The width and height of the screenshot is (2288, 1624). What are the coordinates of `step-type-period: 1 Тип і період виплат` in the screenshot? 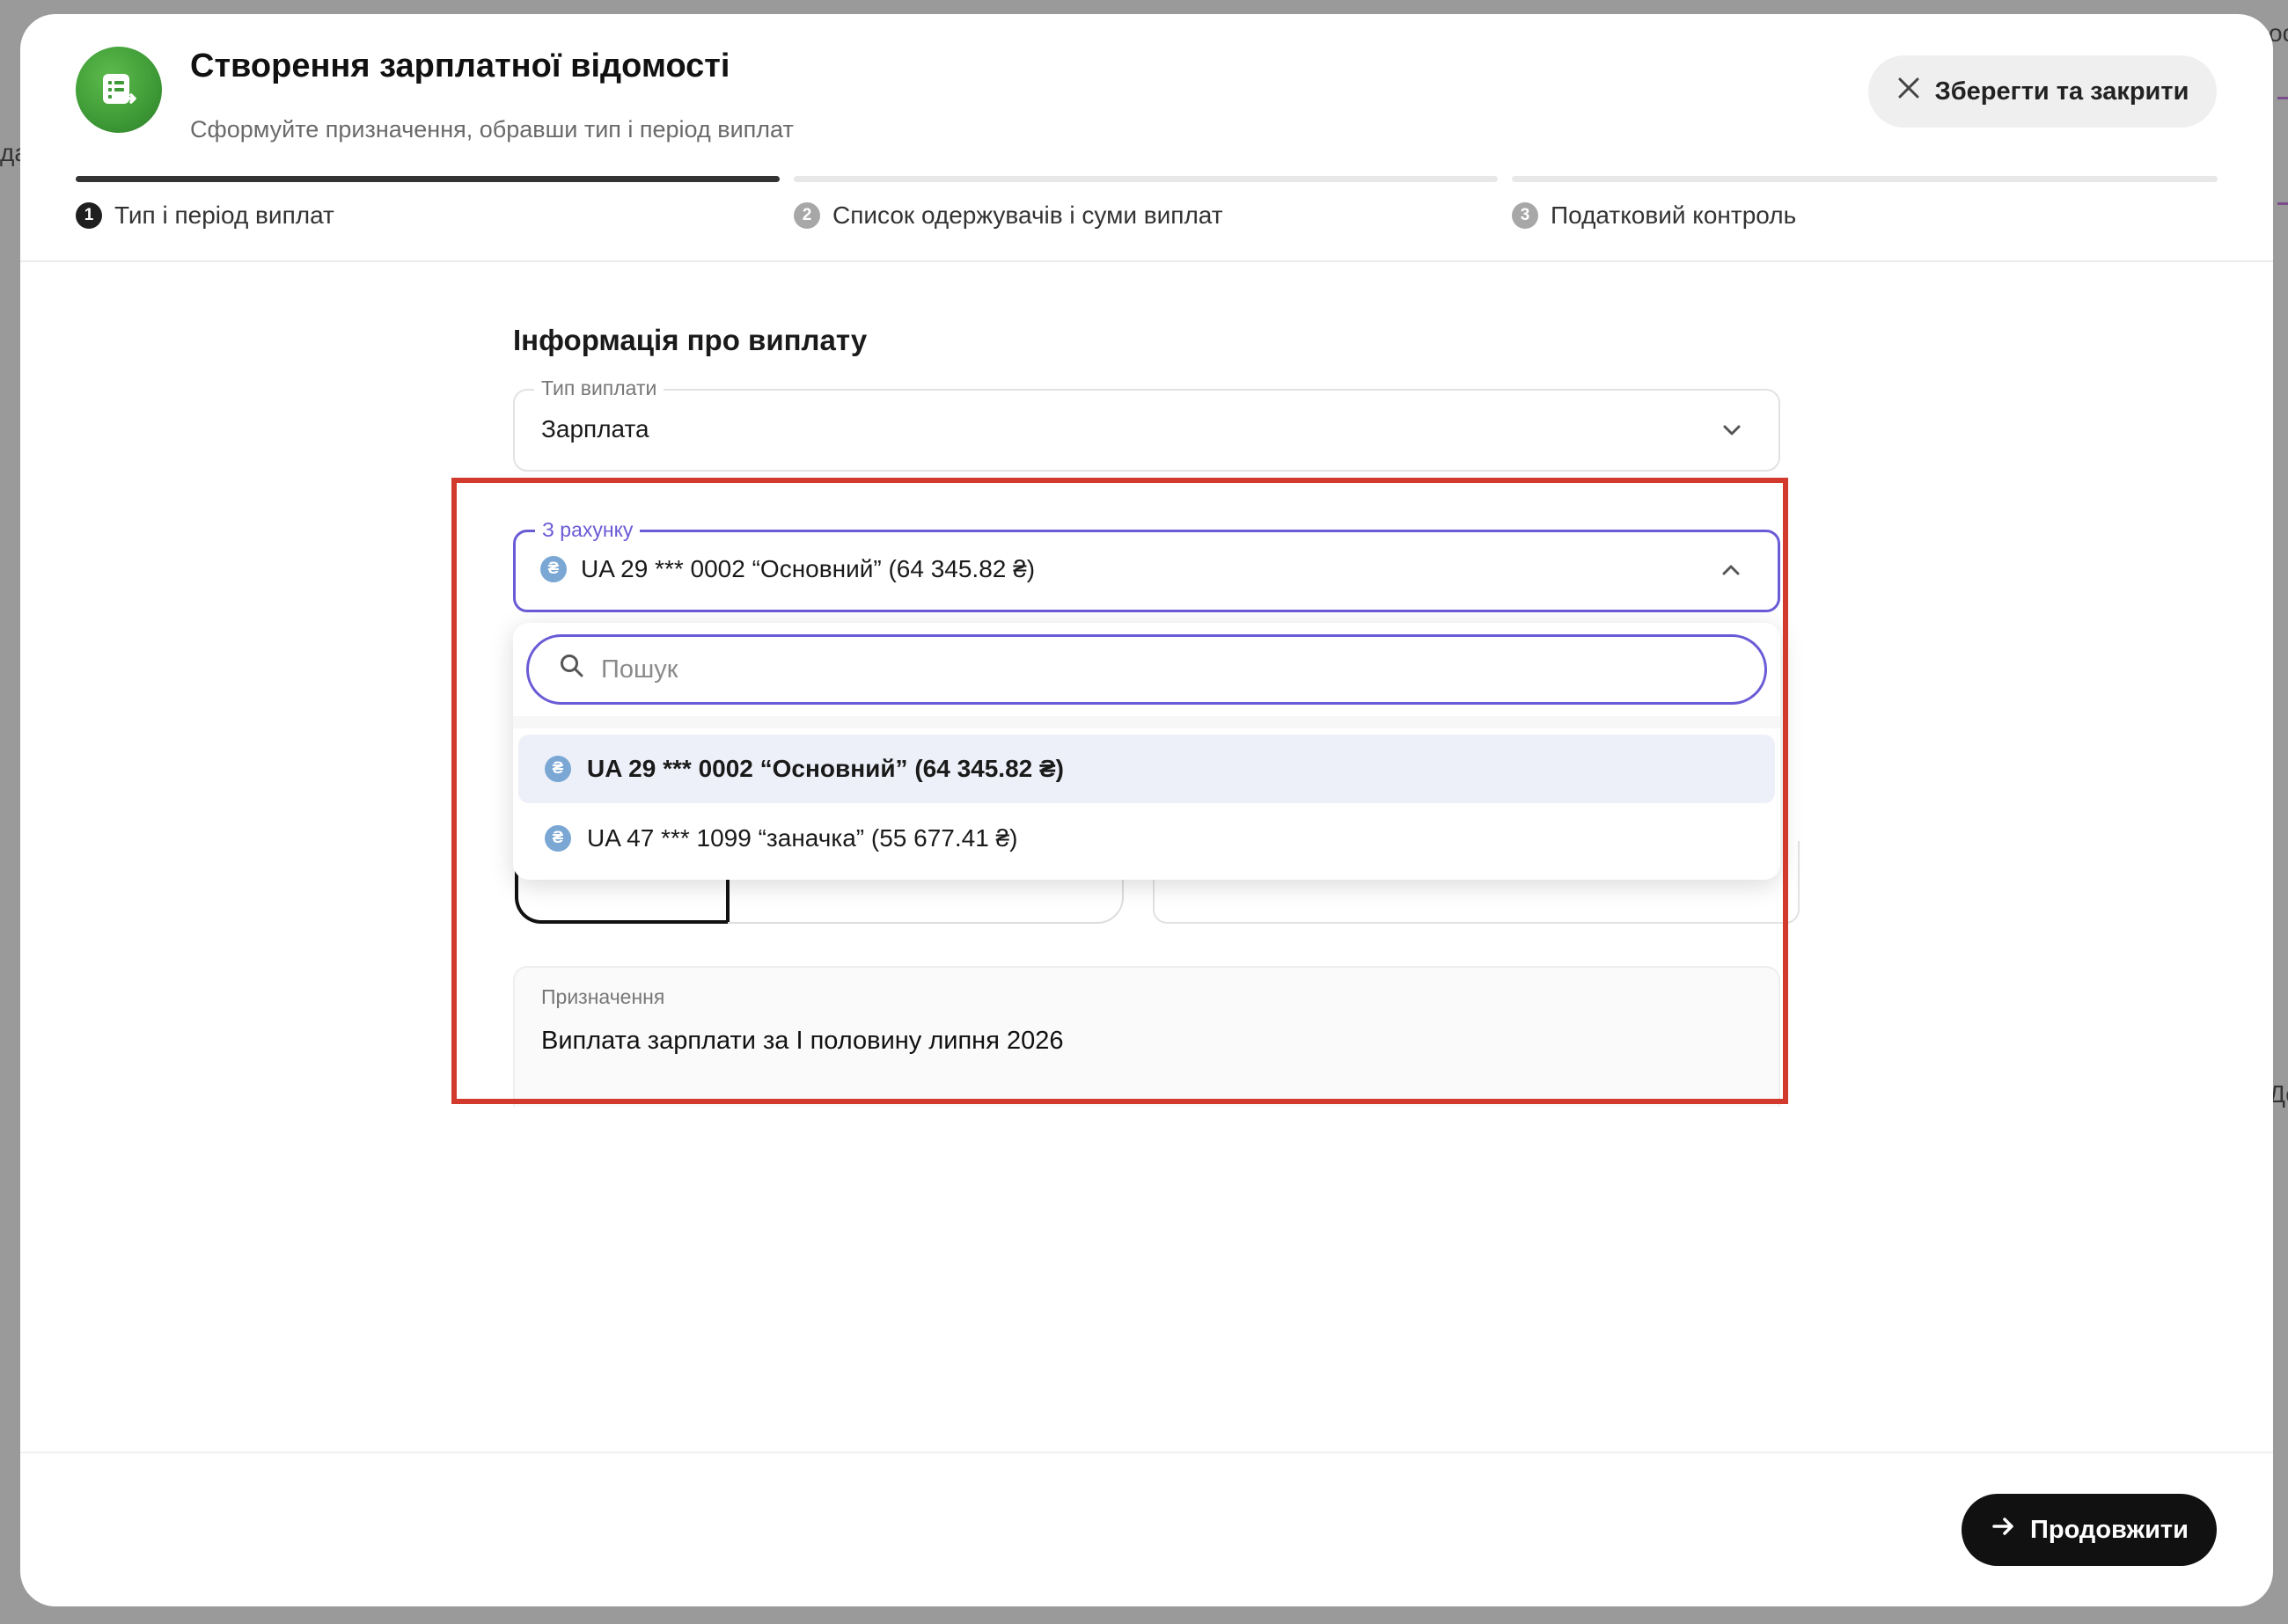 It's located at (428, 203).